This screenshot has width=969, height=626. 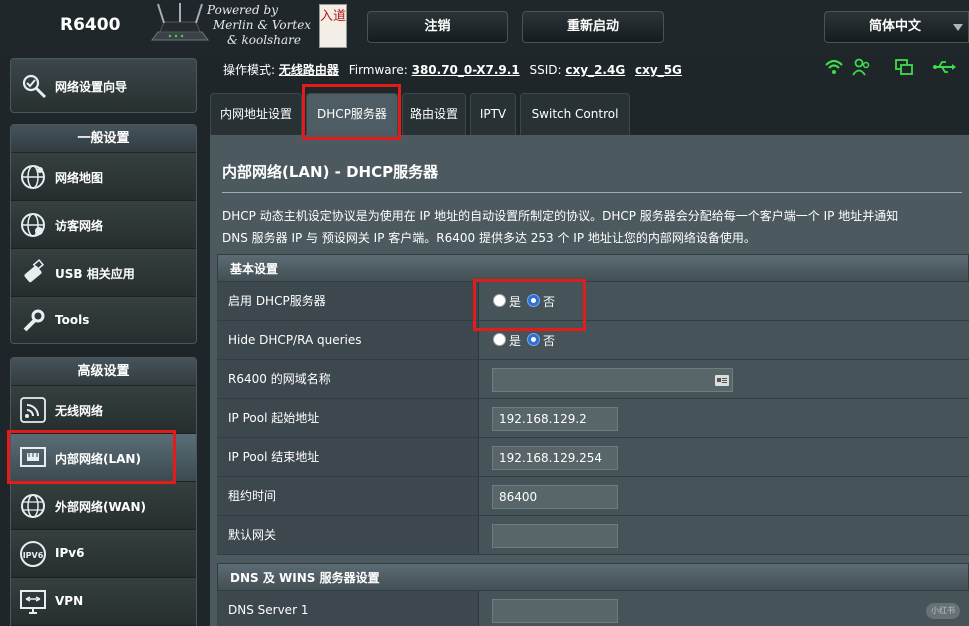 I want to click on wireless-icon, so click(x=33, y=410).